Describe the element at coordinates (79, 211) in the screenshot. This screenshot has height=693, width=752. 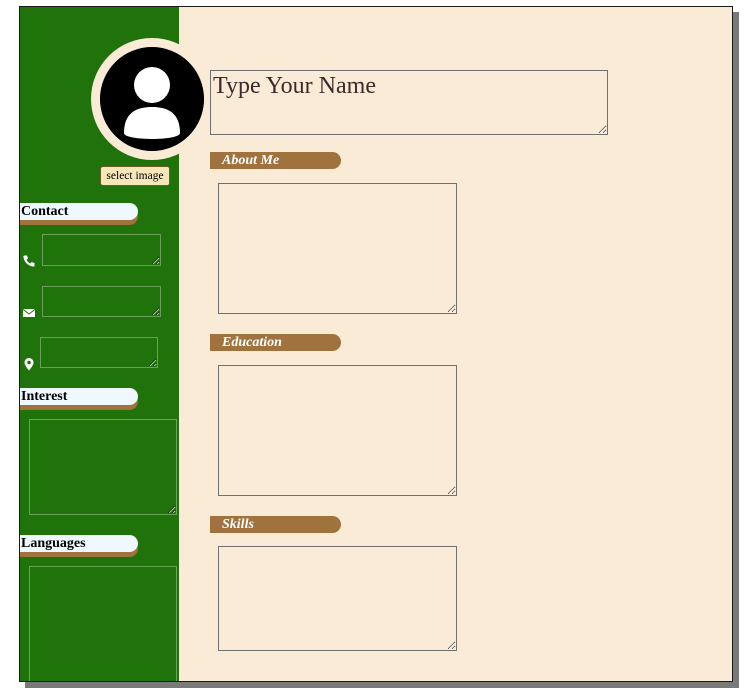
I see `contact-heading: Contact` at that location.